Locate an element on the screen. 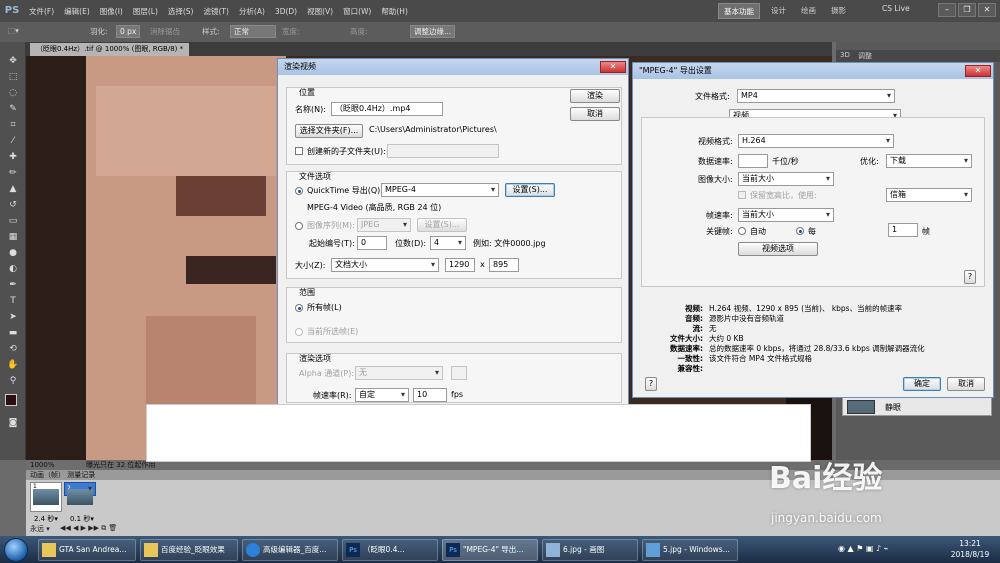 The height and width of the screenshot is (563, 1000). blur-icon: ● is located at coordinates (13, 253).